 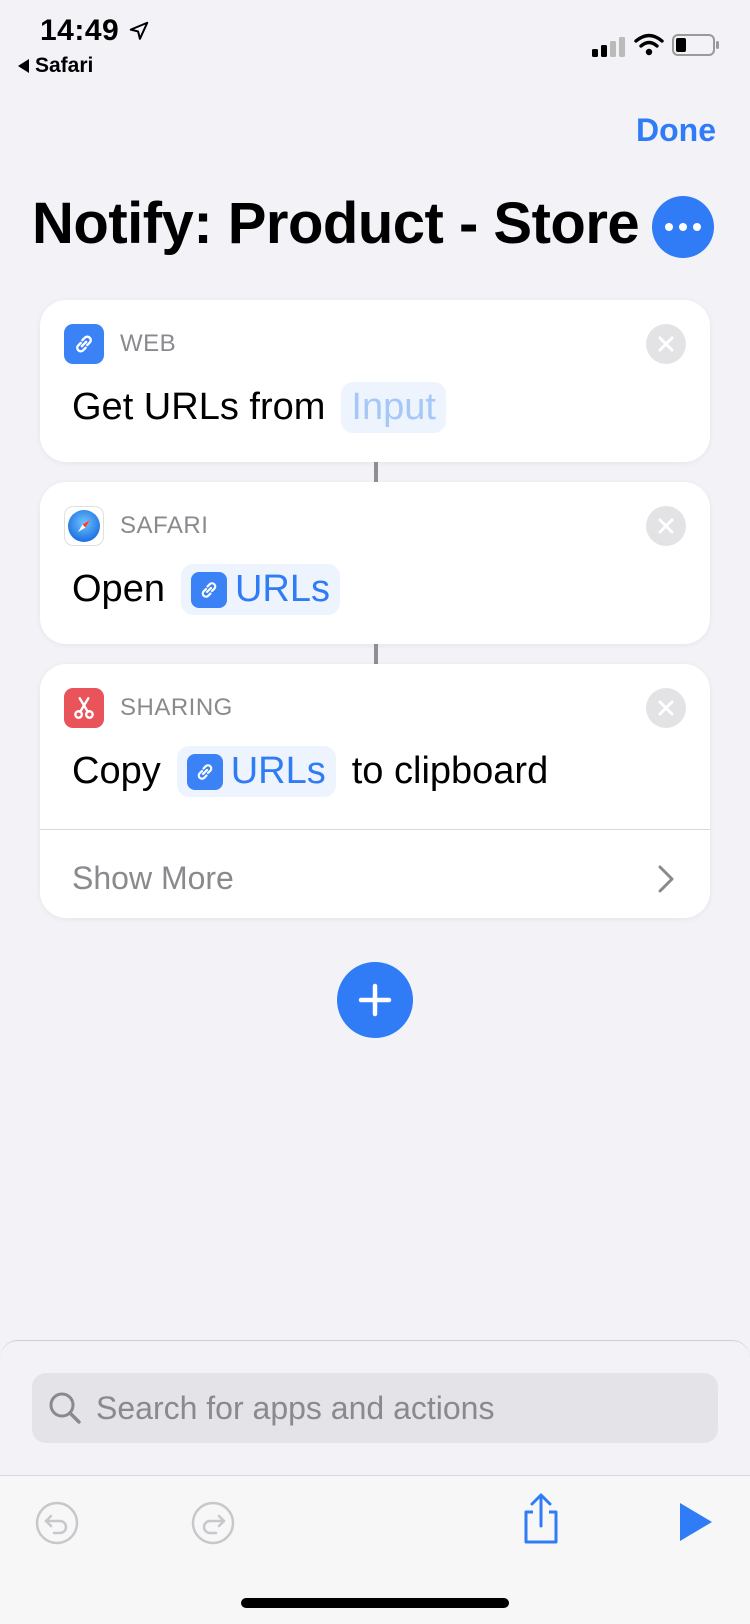 What do you see at coordinates (118, 589) in the screenshot?
I see `action-text: Open` at bounding box center [118, 589].